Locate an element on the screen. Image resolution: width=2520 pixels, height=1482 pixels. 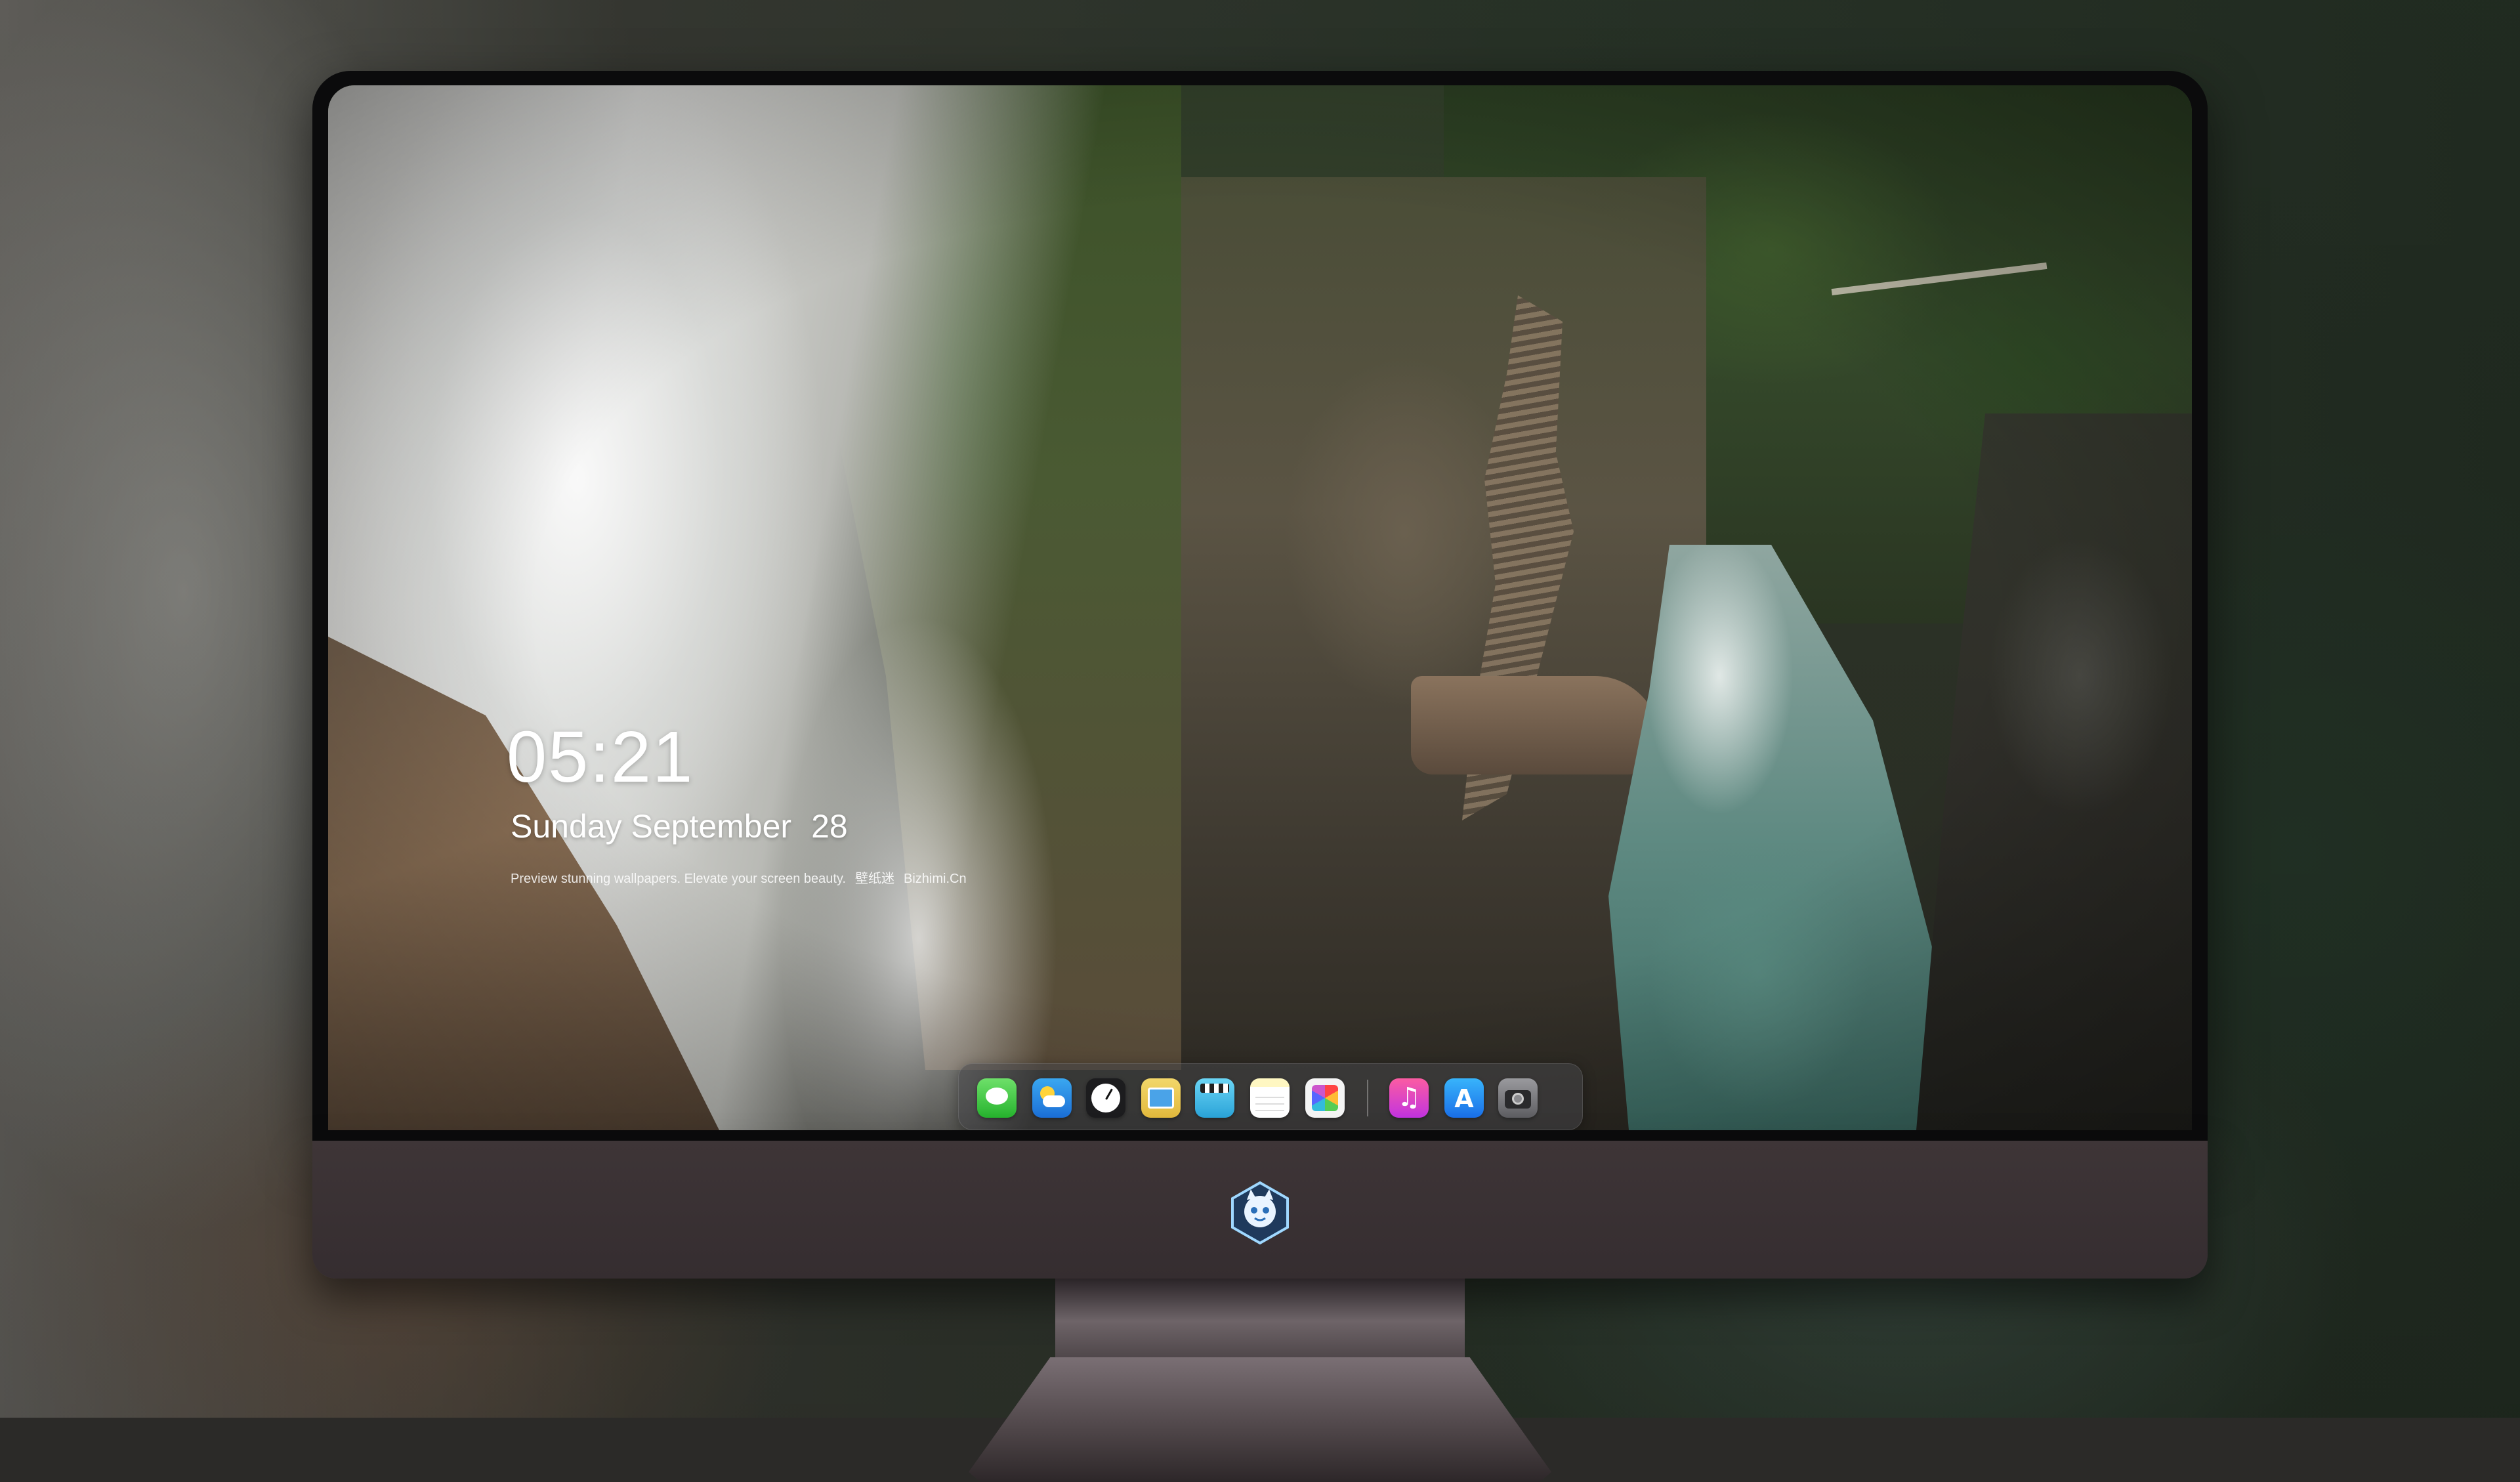
lock-date-day: 28 is located at coordinates (829, 826).